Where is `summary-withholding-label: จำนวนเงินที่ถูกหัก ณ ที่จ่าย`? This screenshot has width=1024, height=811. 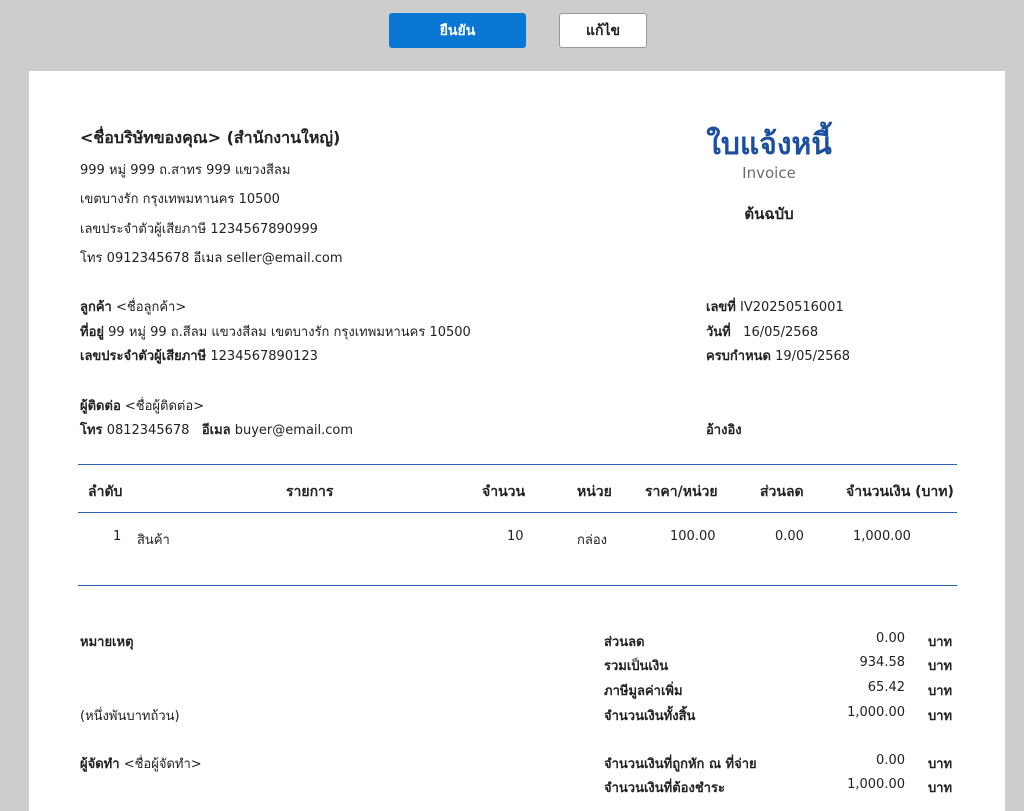 summary-withholding-label: จำนวนเงินที่ถูกหัก ณ ที่จ่าย is located at coordinates (680, 764).